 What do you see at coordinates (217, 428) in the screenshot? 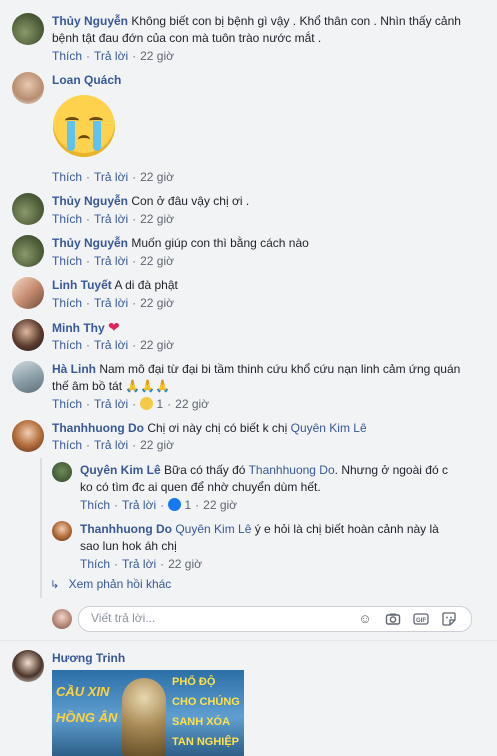
I see `comment-text: Chị ơi này chị có biết k chị` at bounding box center [217, 428].